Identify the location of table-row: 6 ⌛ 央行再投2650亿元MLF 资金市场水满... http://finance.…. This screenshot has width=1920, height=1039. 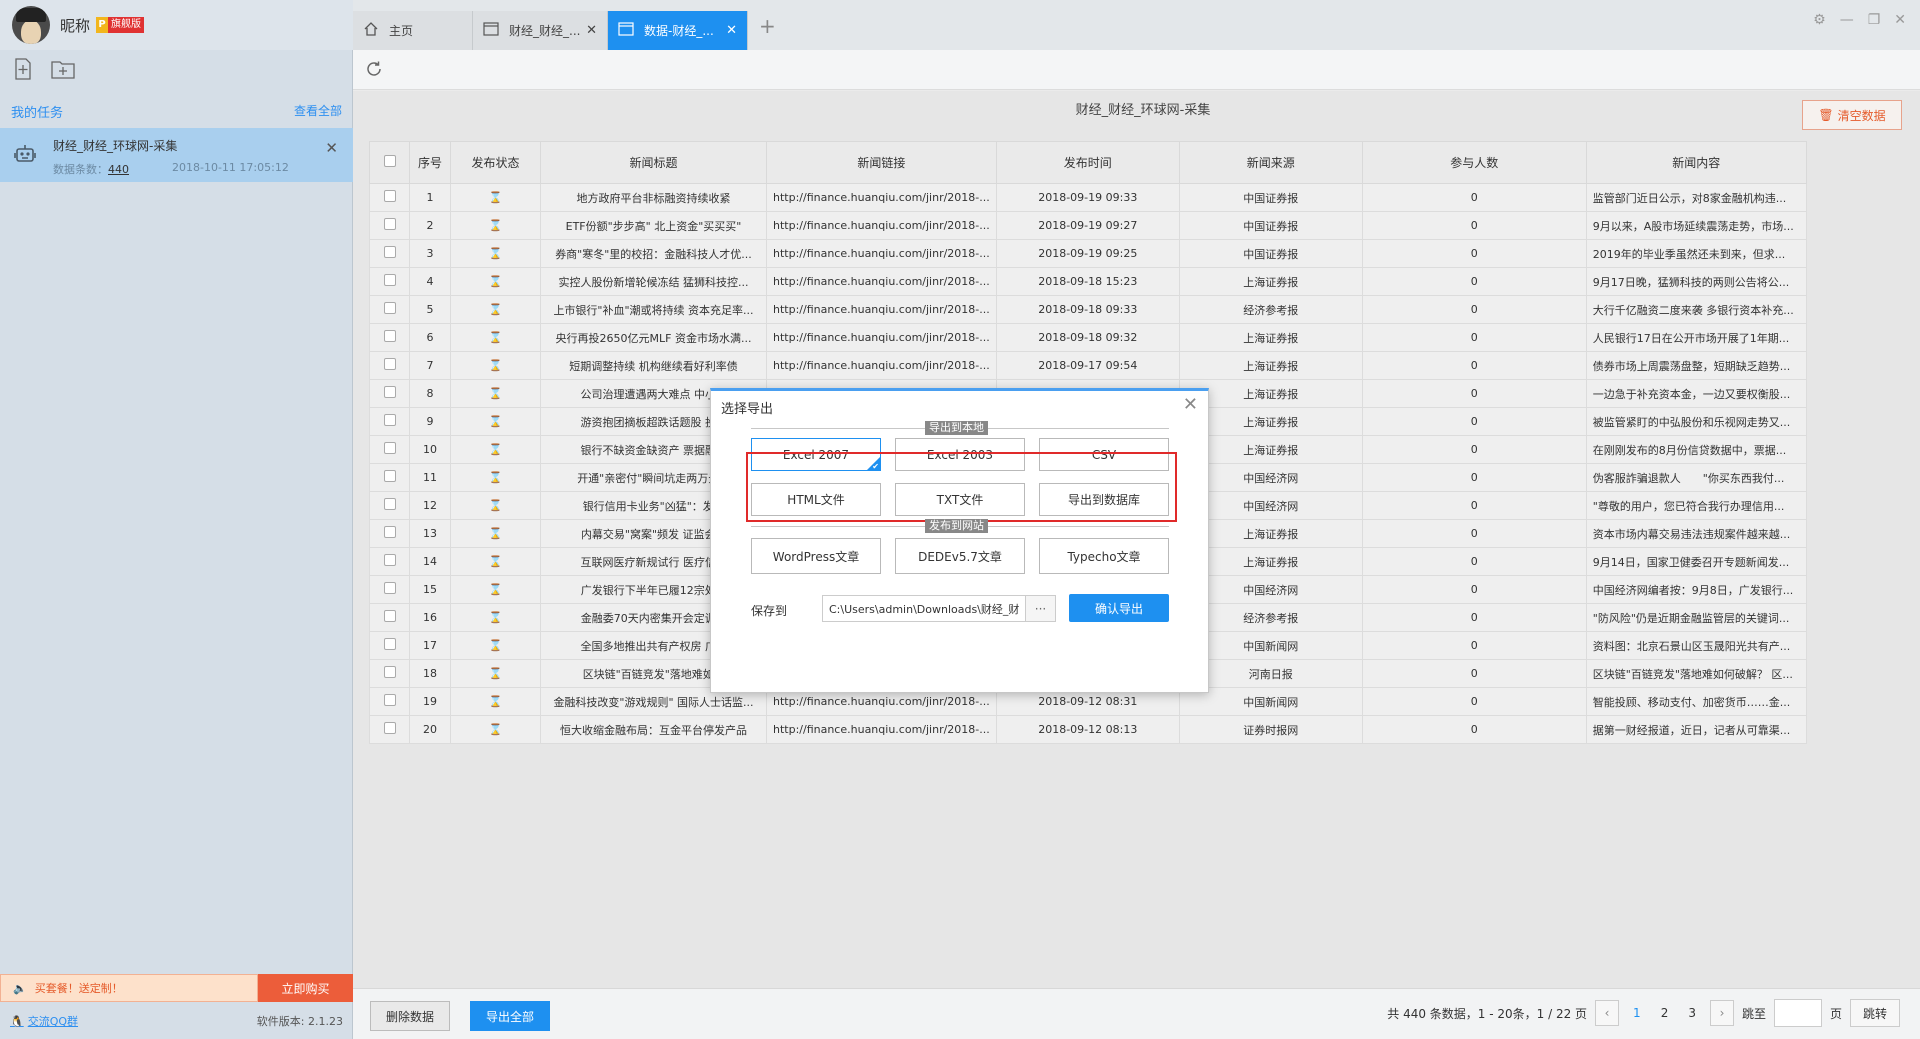
(1088, 337).